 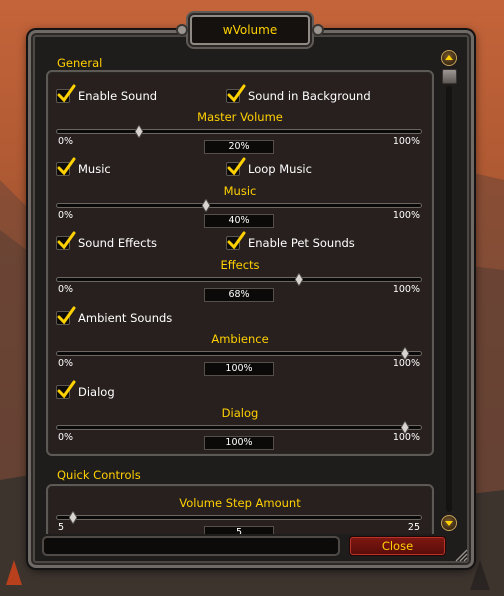 I want to click on window-title-plate: wVolume, so click(x=250, y=30).